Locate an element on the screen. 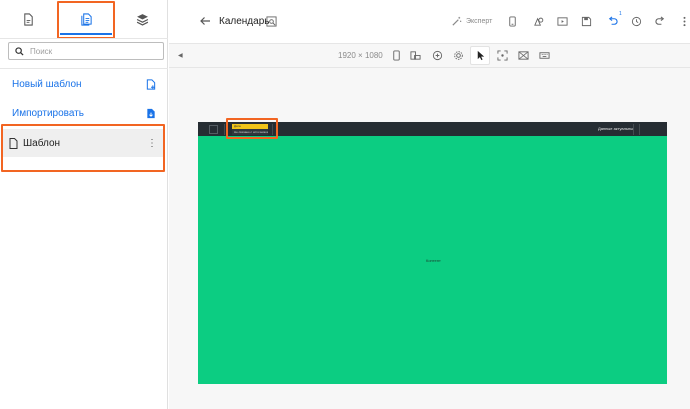  search-field is located at coordinates (86, 51).